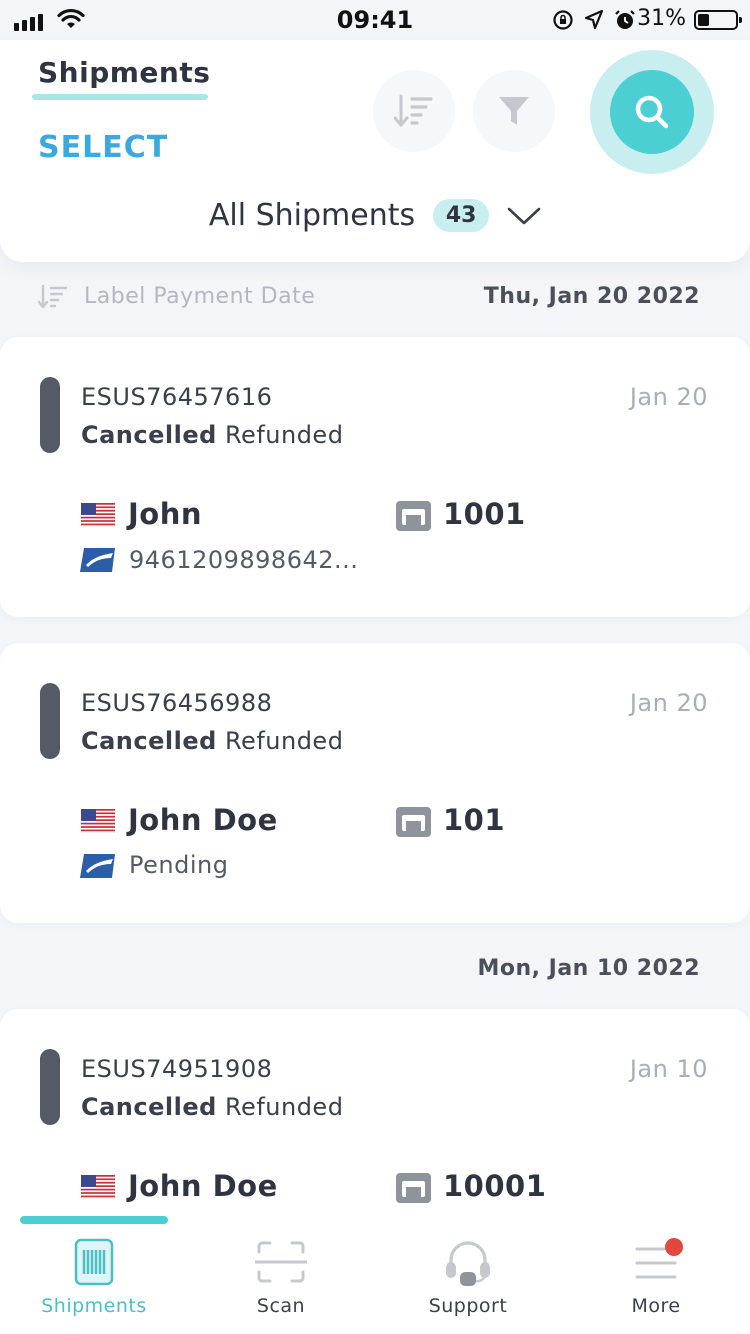 This screenshot has height=1334, width=750. I want to click on location-icon, so click(594, 19).